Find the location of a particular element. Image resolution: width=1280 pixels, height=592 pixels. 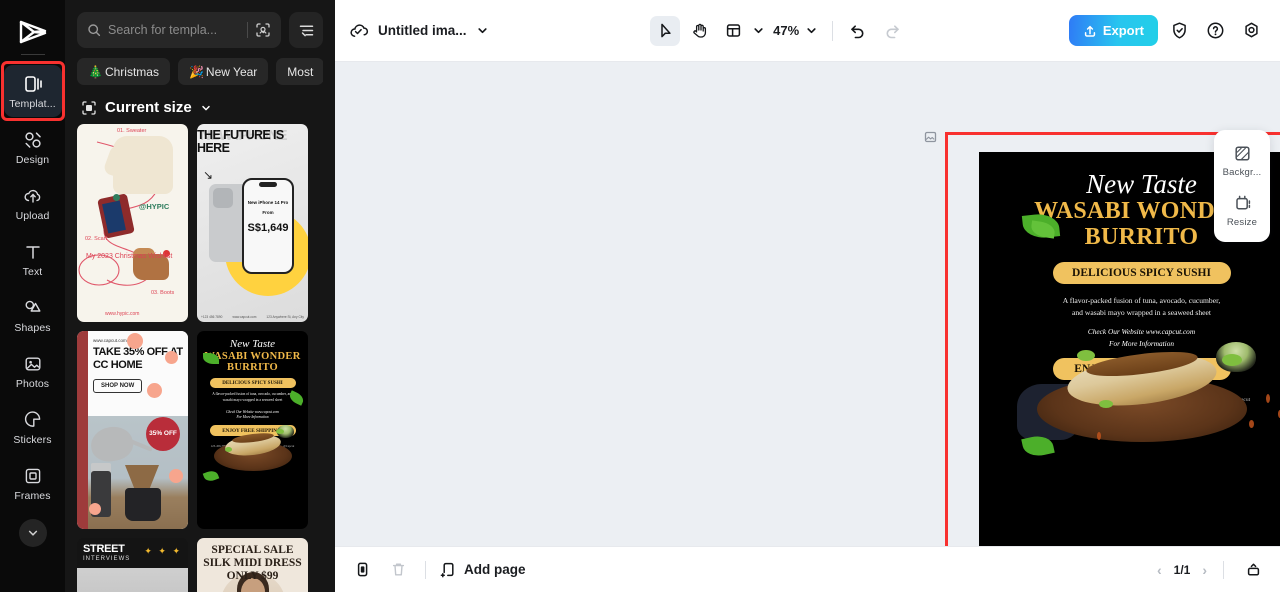

shield-button is located at coordinates (1179, 31).